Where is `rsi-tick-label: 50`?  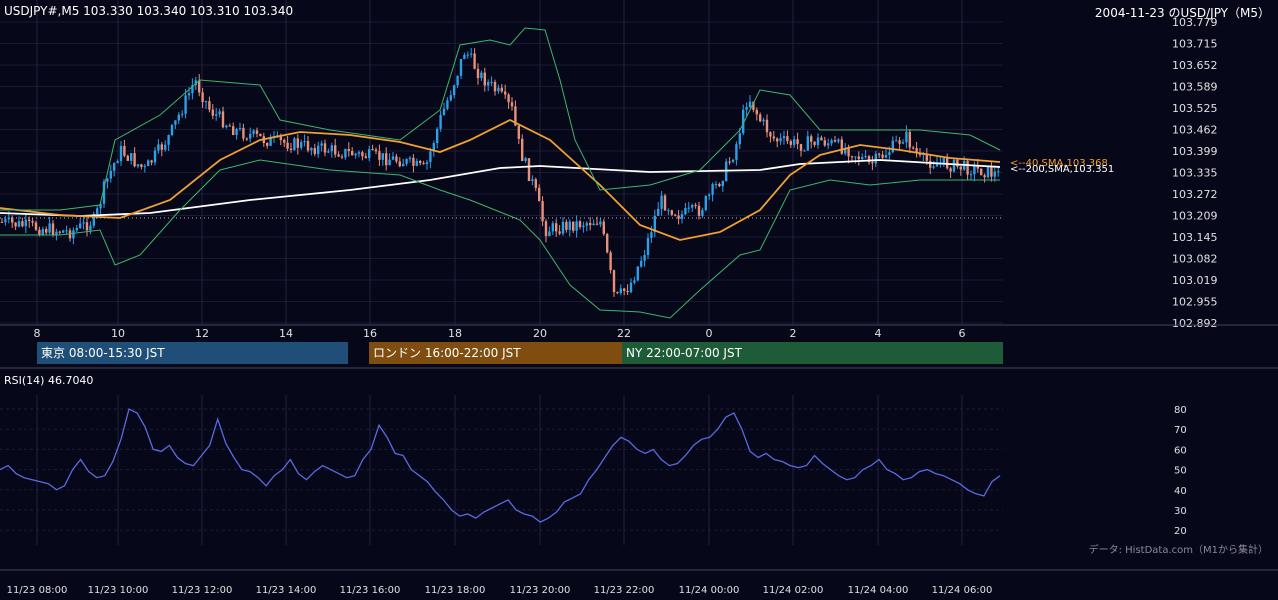 rsi-tick-label: 50 is located at coordinates (1180, 471).